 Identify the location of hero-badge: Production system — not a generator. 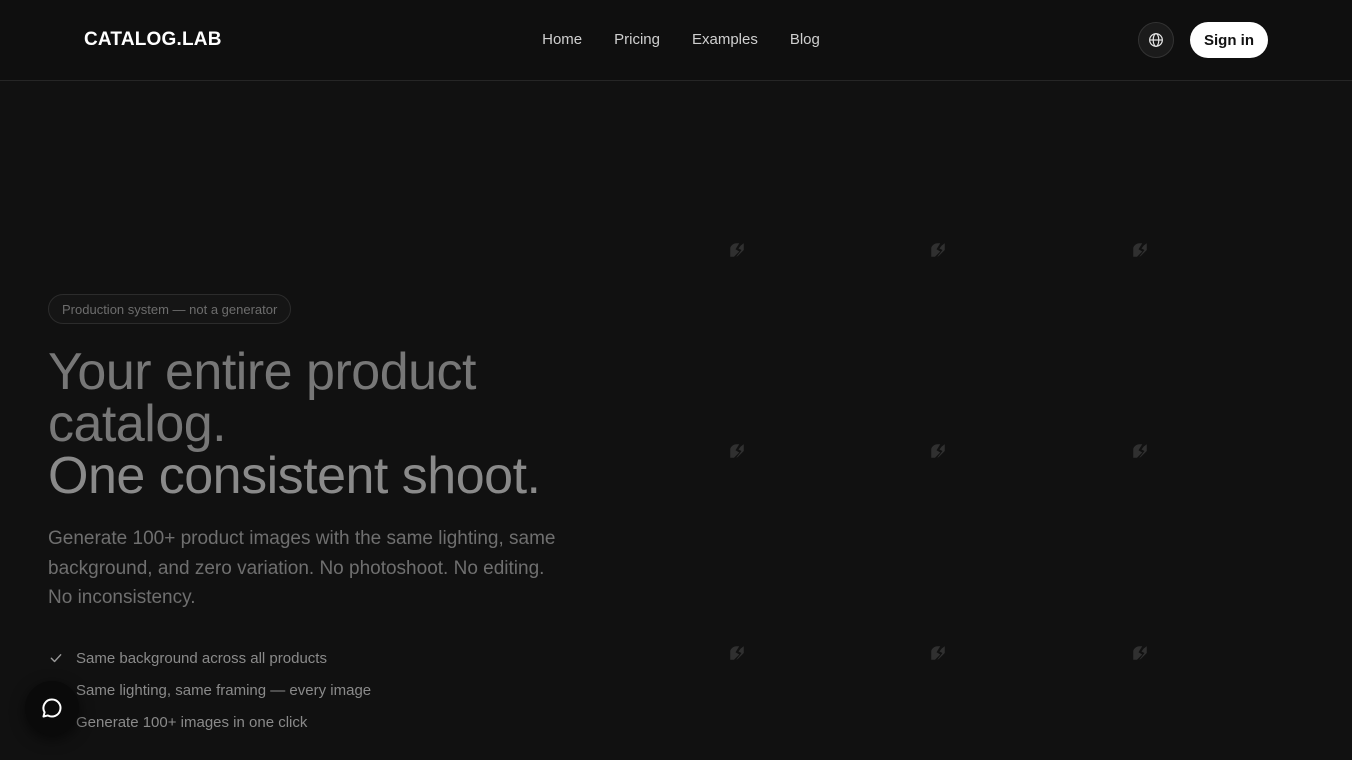
(170, 309).